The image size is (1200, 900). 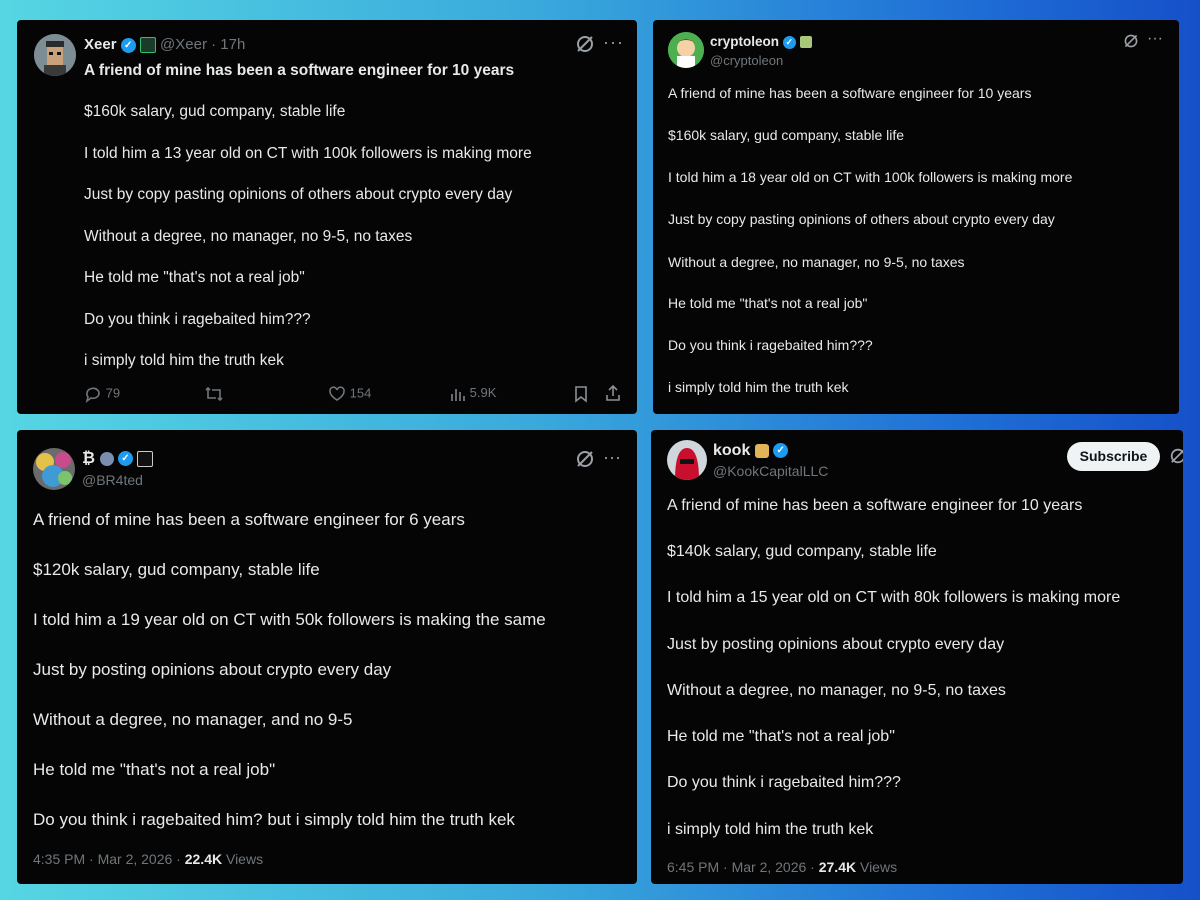 What do you see at coordinates (113, 393) in the screenshot?
I see `reply-count: 79` at bounding box center [113, 393].